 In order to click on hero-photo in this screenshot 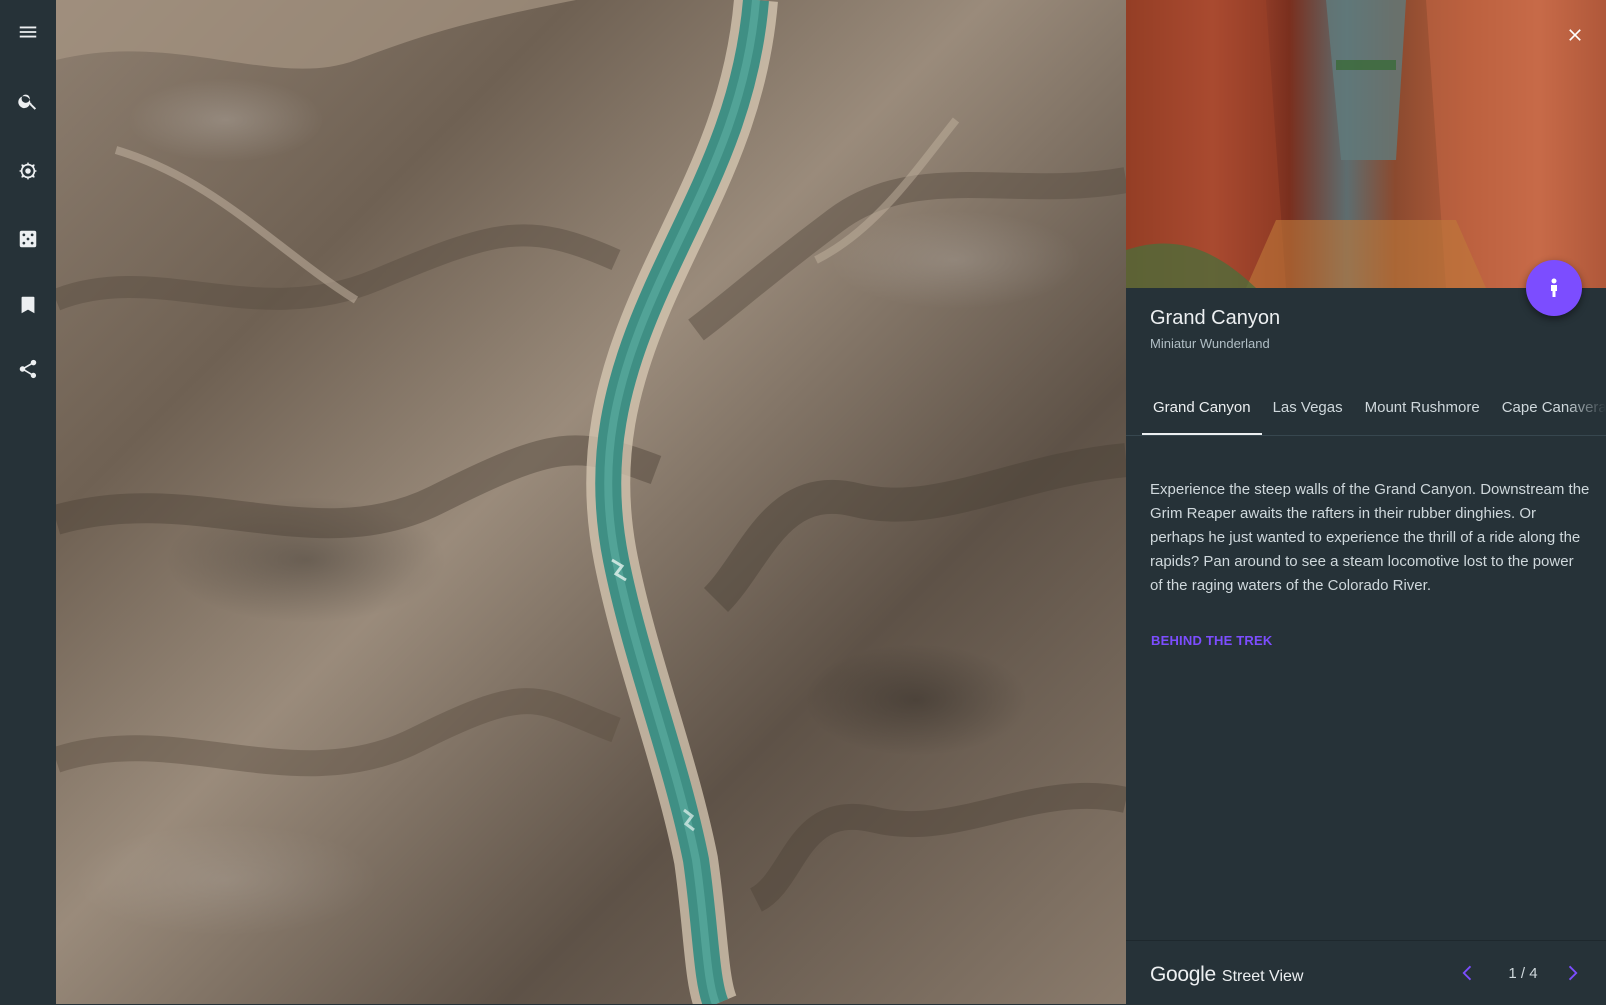, I will do `click(1366, 144)`.